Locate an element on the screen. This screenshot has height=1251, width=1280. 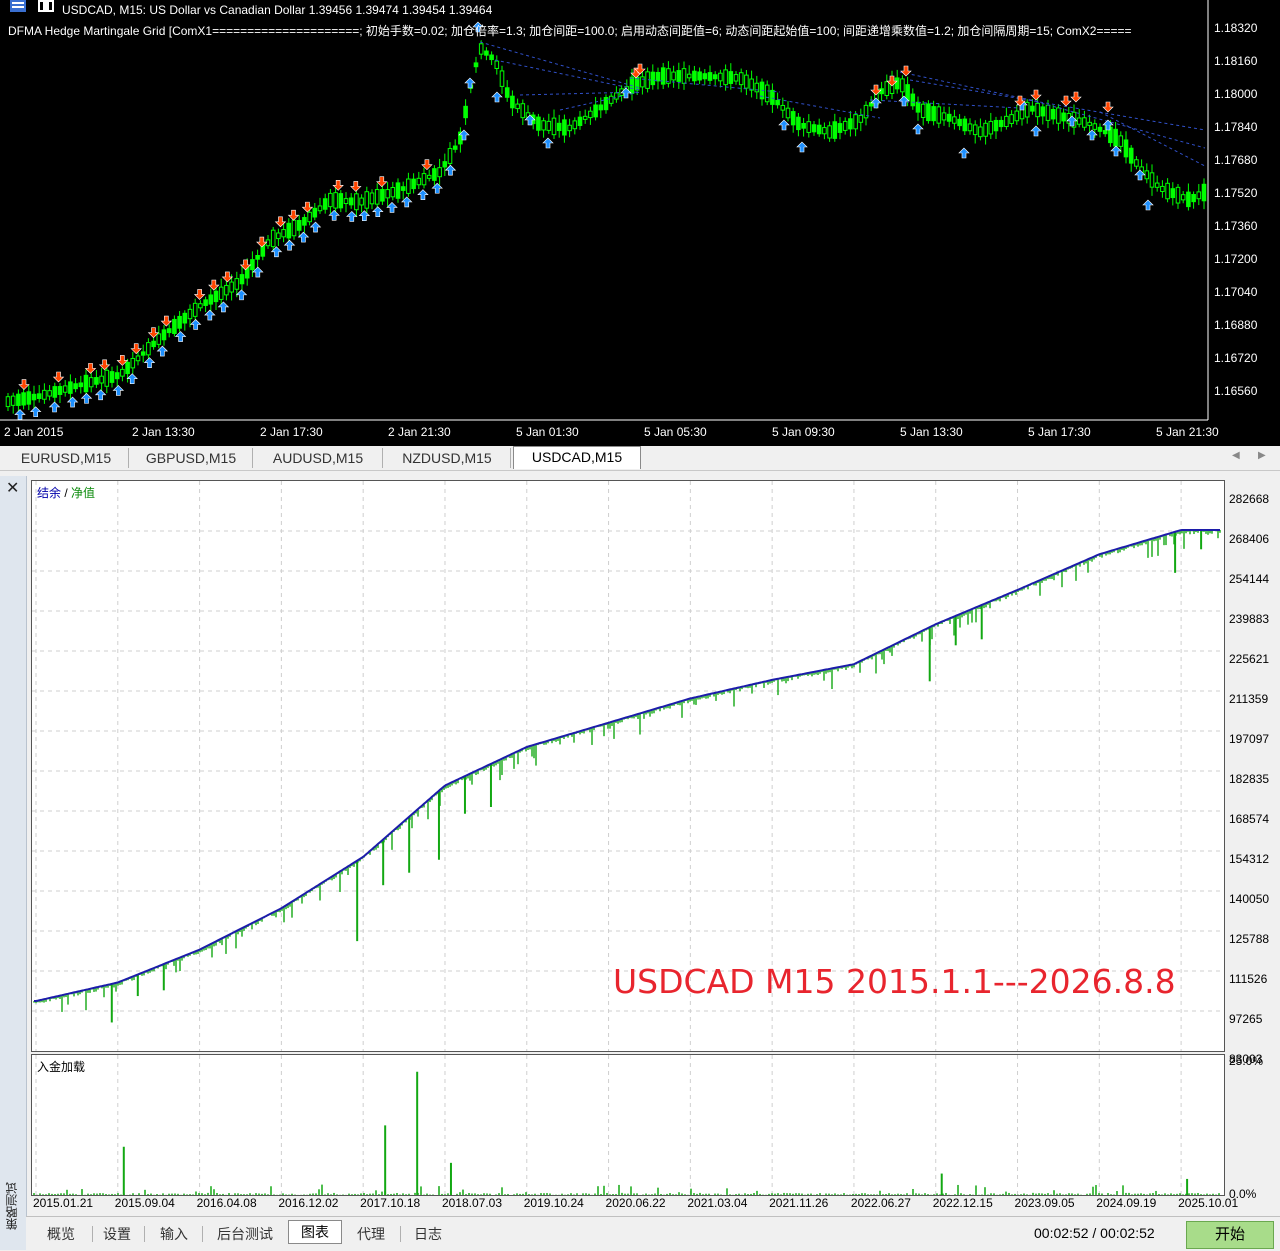
start-button: 开始 is located at coordinates (1230, 1235).